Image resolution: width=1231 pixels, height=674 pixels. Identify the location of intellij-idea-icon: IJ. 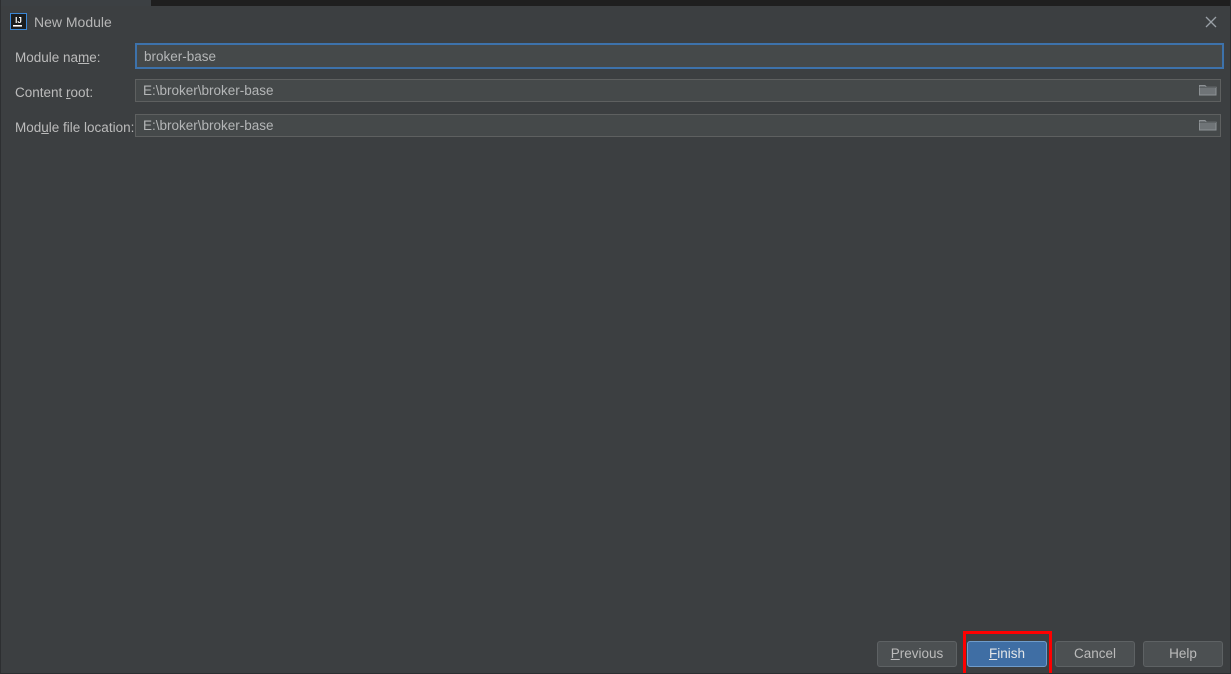
(18, 21).